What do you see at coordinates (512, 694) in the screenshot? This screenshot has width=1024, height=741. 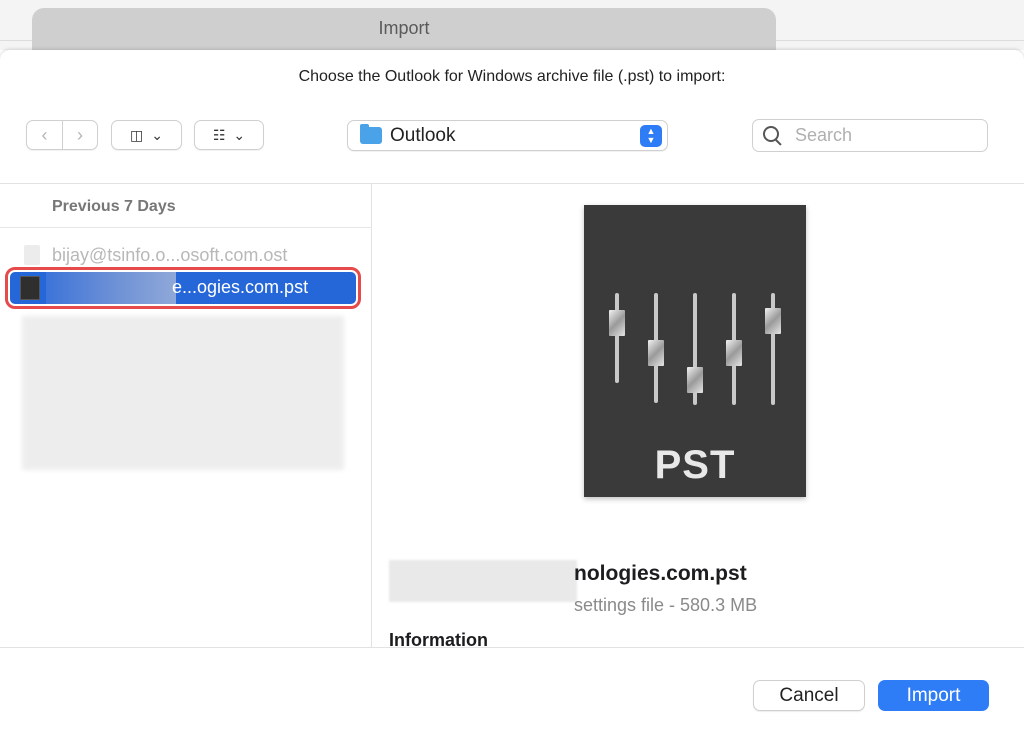 I see `dialog-footer: Cancel Import` at bounding box center [512, 694].